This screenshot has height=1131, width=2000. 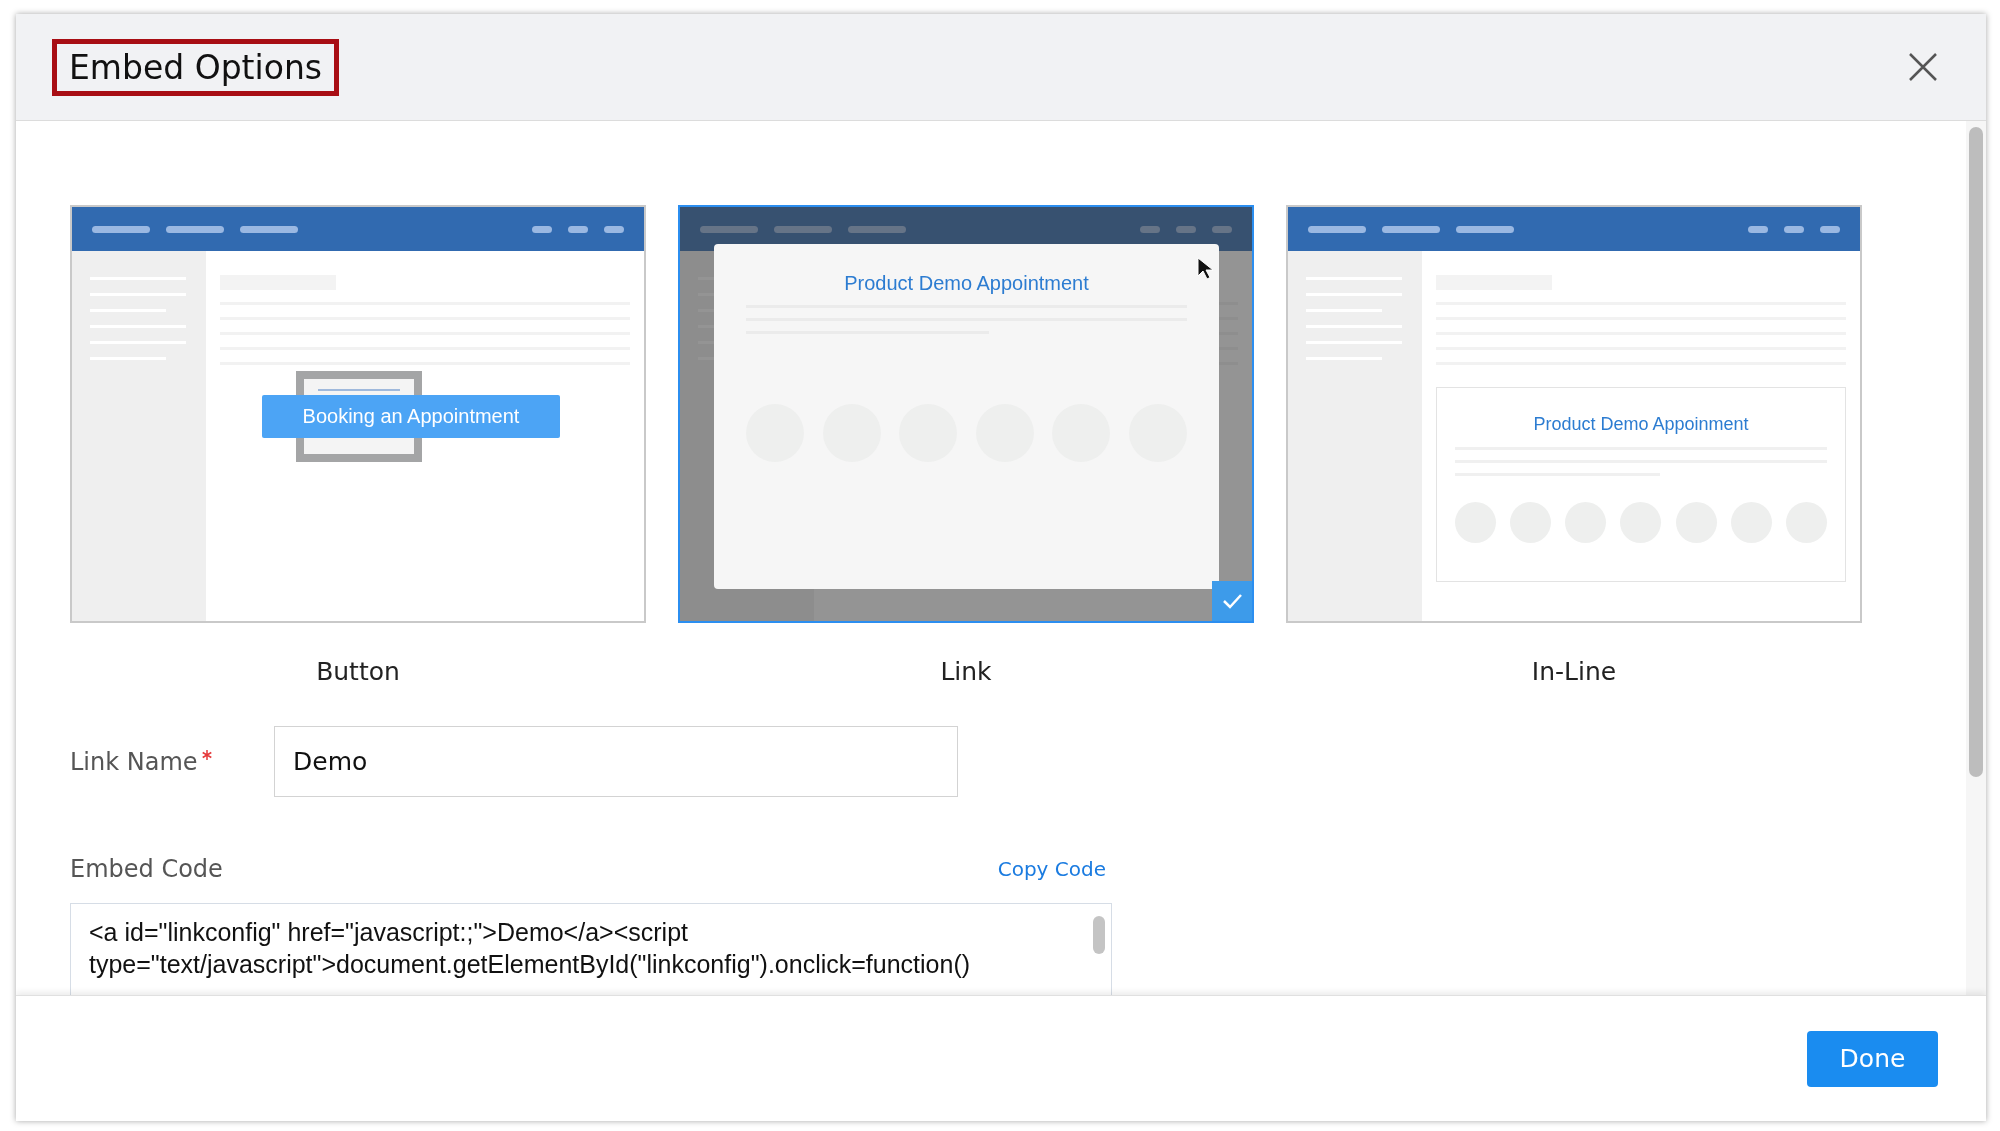 What do you see at coordinates (966, 283) in the screenshot?
I see `form-title: Product Demo Appointment` at bounding box center [966, 283].